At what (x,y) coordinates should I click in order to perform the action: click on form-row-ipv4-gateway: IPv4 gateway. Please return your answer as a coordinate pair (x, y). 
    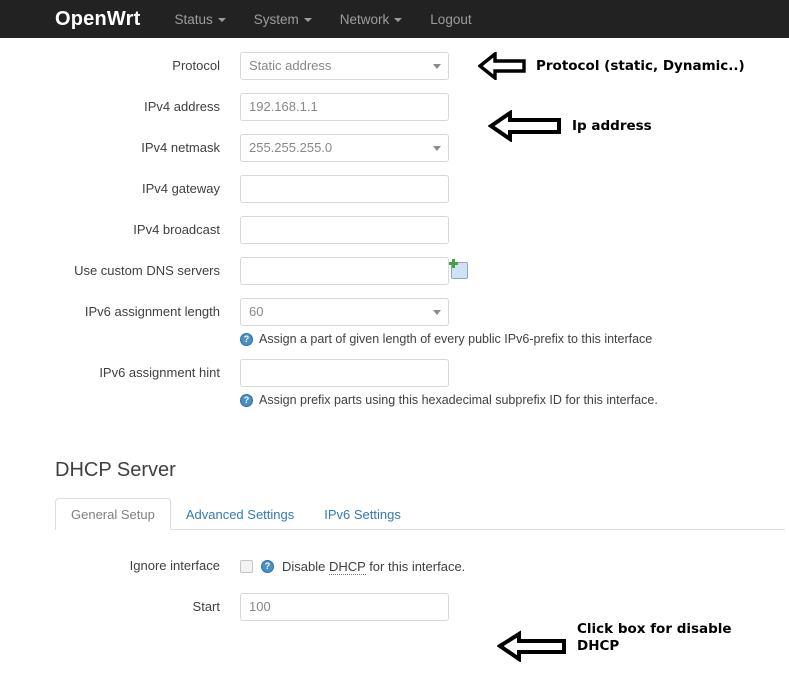
    Looking at the image, I should click on (394, 189).